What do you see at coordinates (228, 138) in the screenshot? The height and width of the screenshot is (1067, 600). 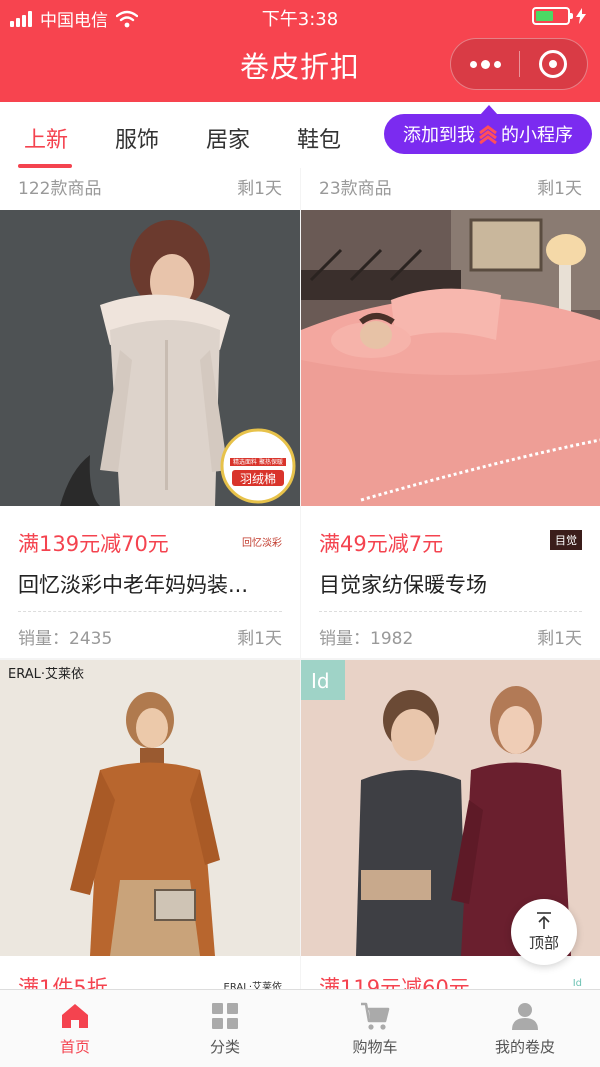 I see `tab-home: 居家` at bounding box center [228, 138].